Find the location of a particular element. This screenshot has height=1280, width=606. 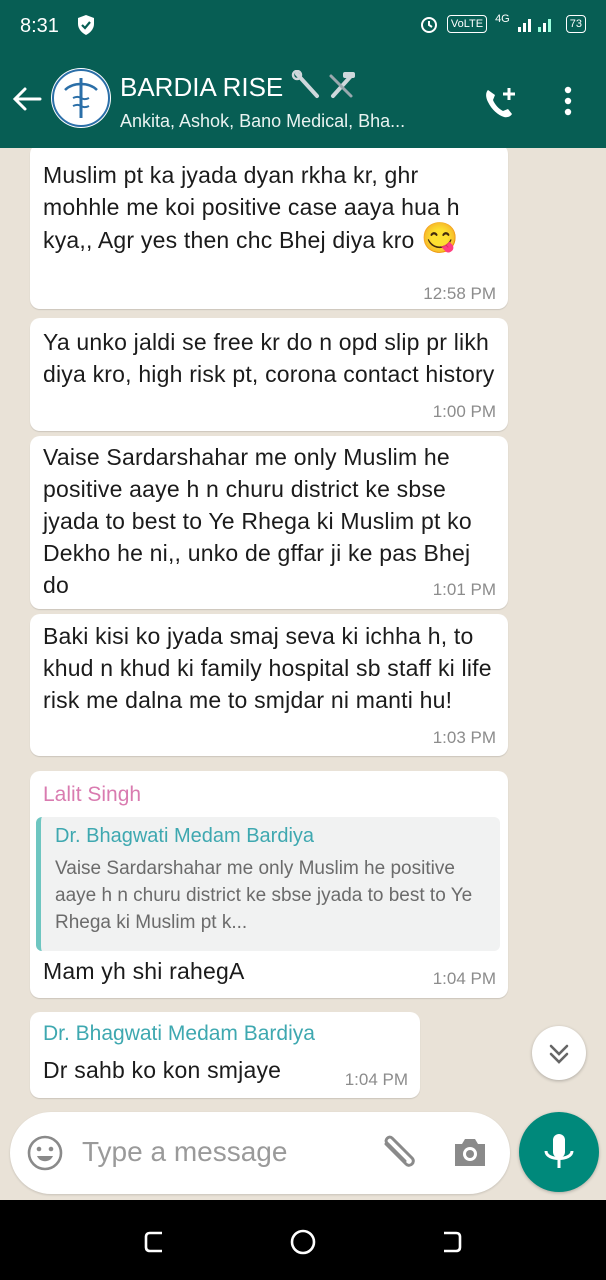

back-arrow-icon is located at coordinates (27, 99).